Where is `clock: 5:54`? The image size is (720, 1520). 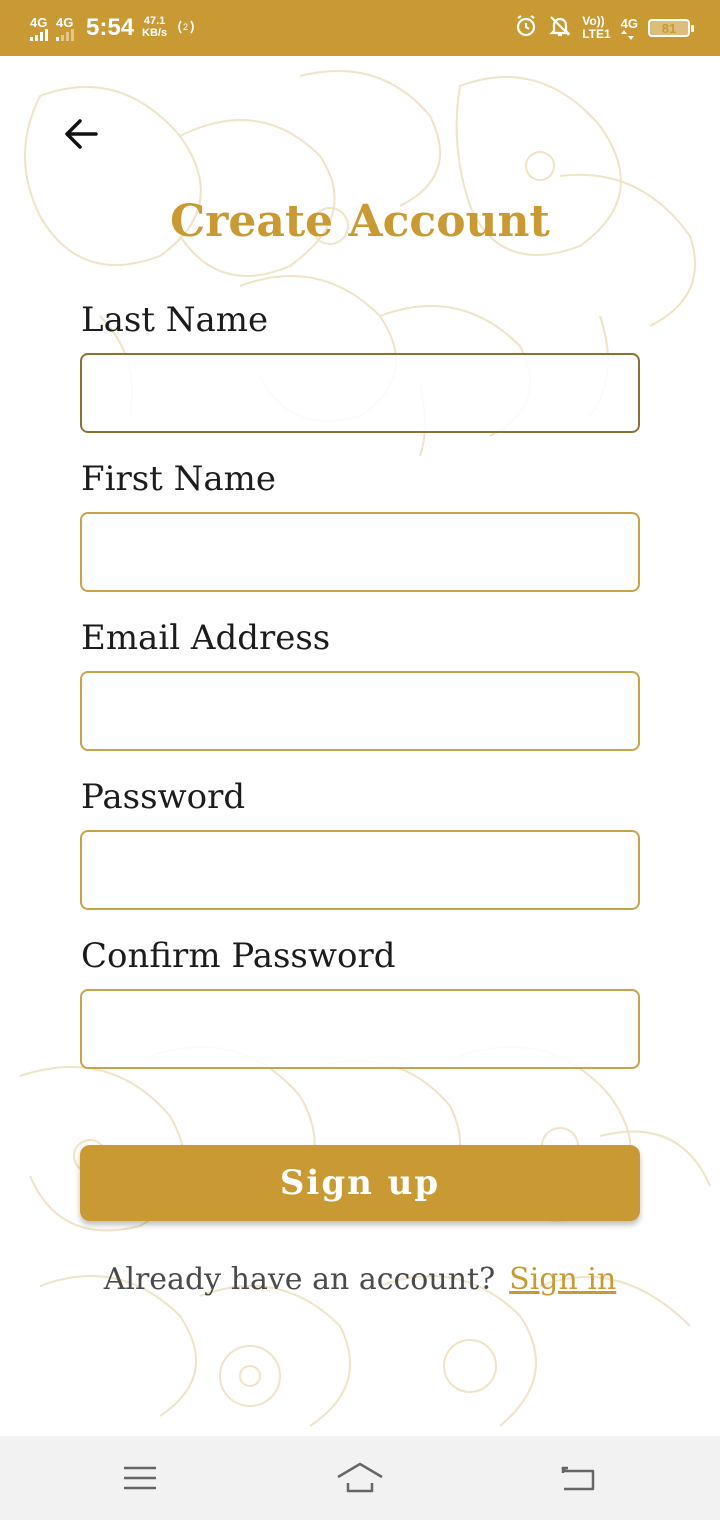
clock: 5:54 is located at coordinates (110, 27).